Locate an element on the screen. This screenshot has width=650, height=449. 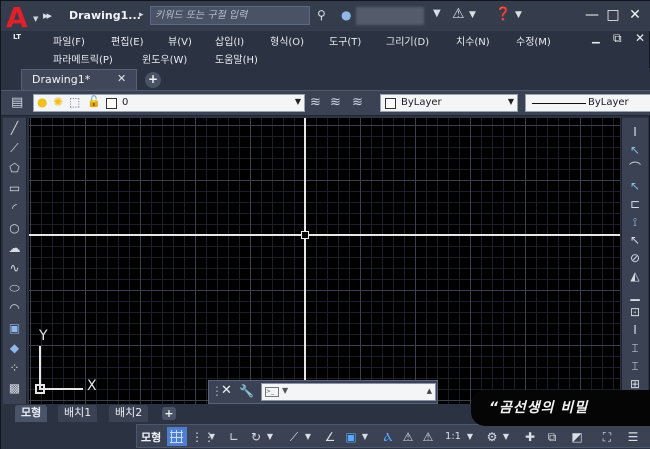
user-icon: ● is located at coordinates (346, 15).